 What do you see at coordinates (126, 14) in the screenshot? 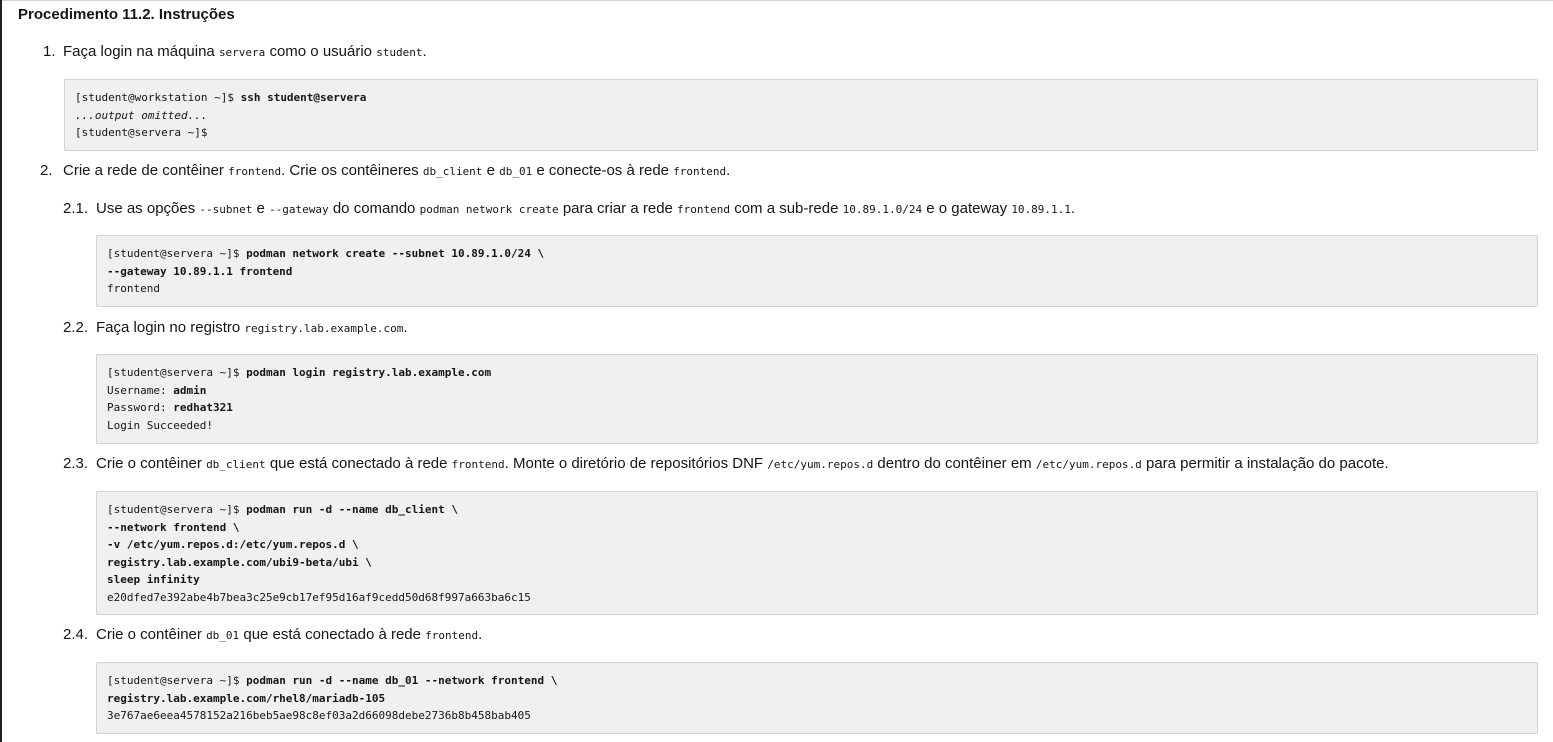
I see `procedure-title: Procedimento 11.2. Instruções` at bounding box center [126, 14].